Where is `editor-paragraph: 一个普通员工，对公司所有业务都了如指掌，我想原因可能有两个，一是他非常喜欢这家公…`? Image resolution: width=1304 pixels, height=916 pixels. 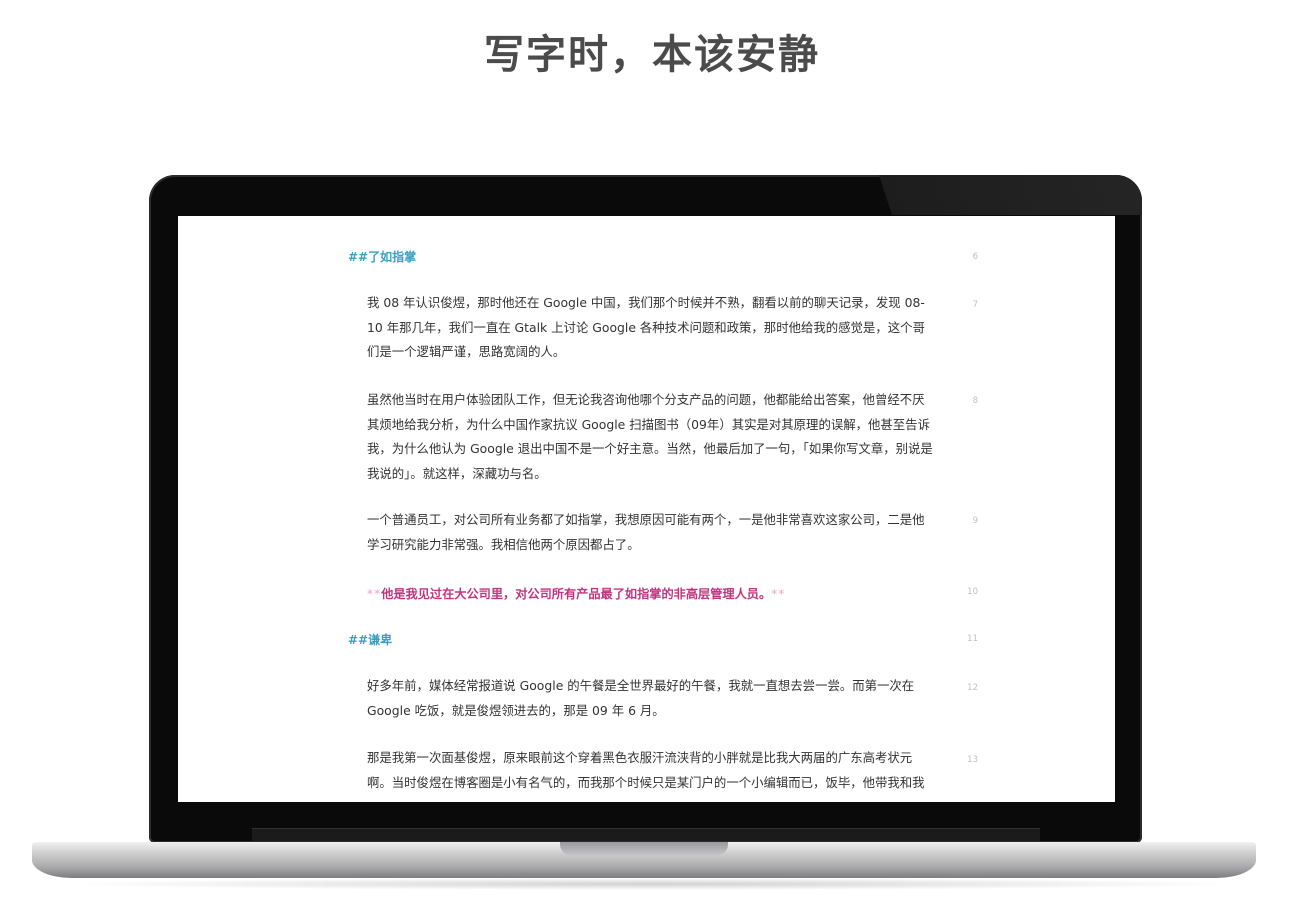 editor-paragraph: 一个普通员工，对公司所有业务都了如指掌，我想原因可能有两个，一是他非常喜欢这家公… is located at coordinates (650, 532).